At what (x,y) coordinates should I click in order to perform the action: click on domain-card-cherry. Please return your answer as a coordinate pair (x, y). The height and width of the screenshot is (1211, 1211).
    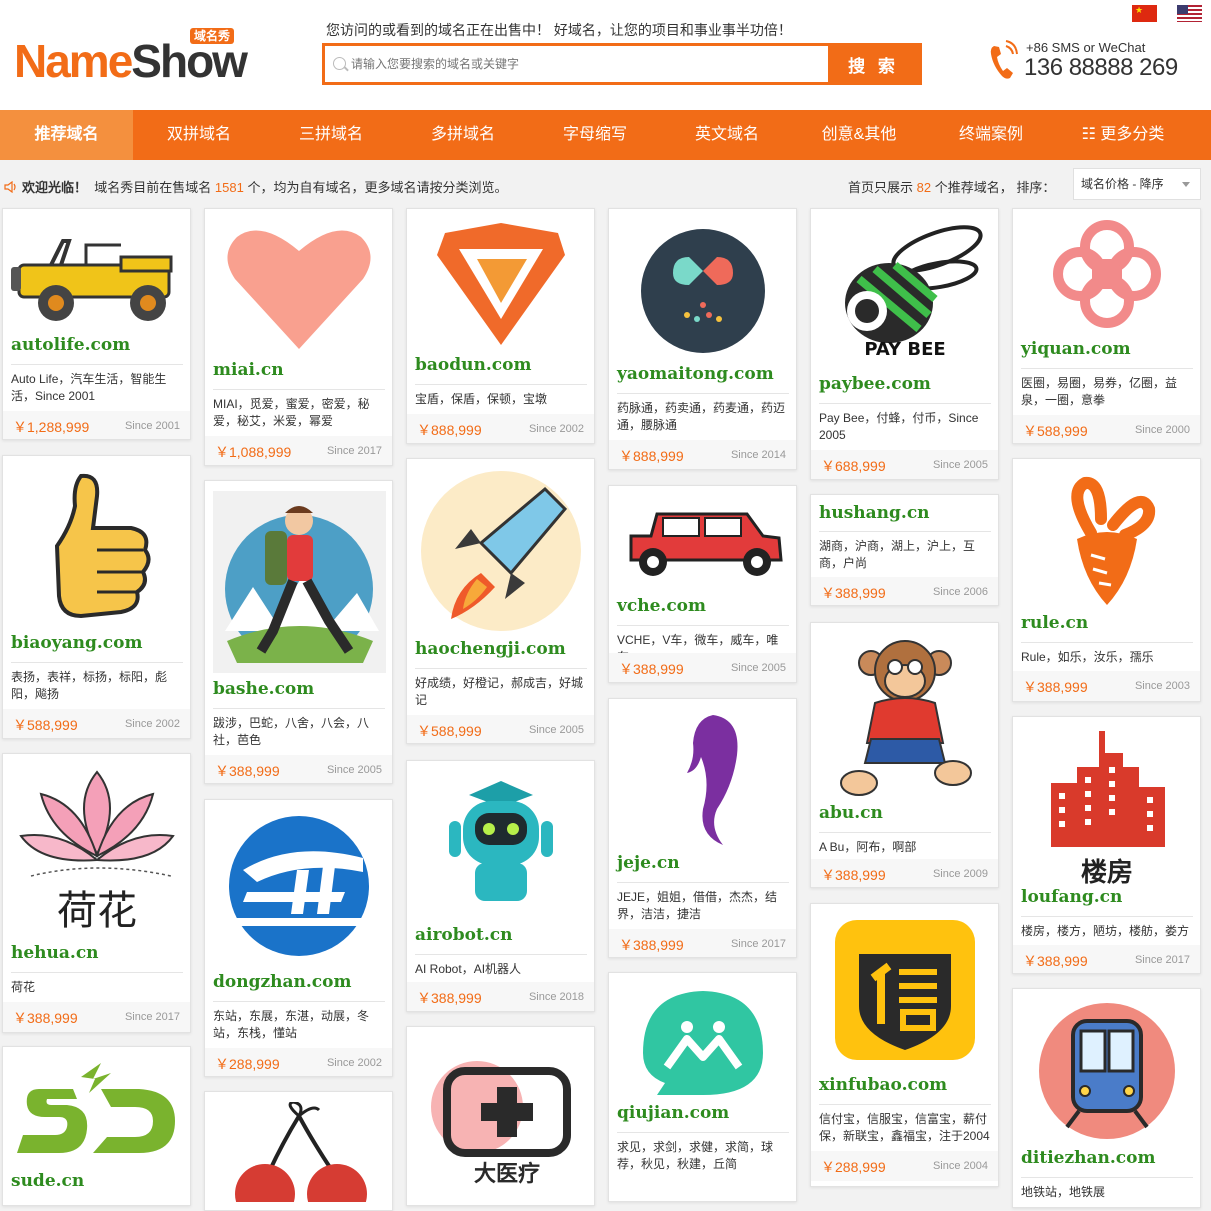
    Looking at the image, I should click on (298, 1151).